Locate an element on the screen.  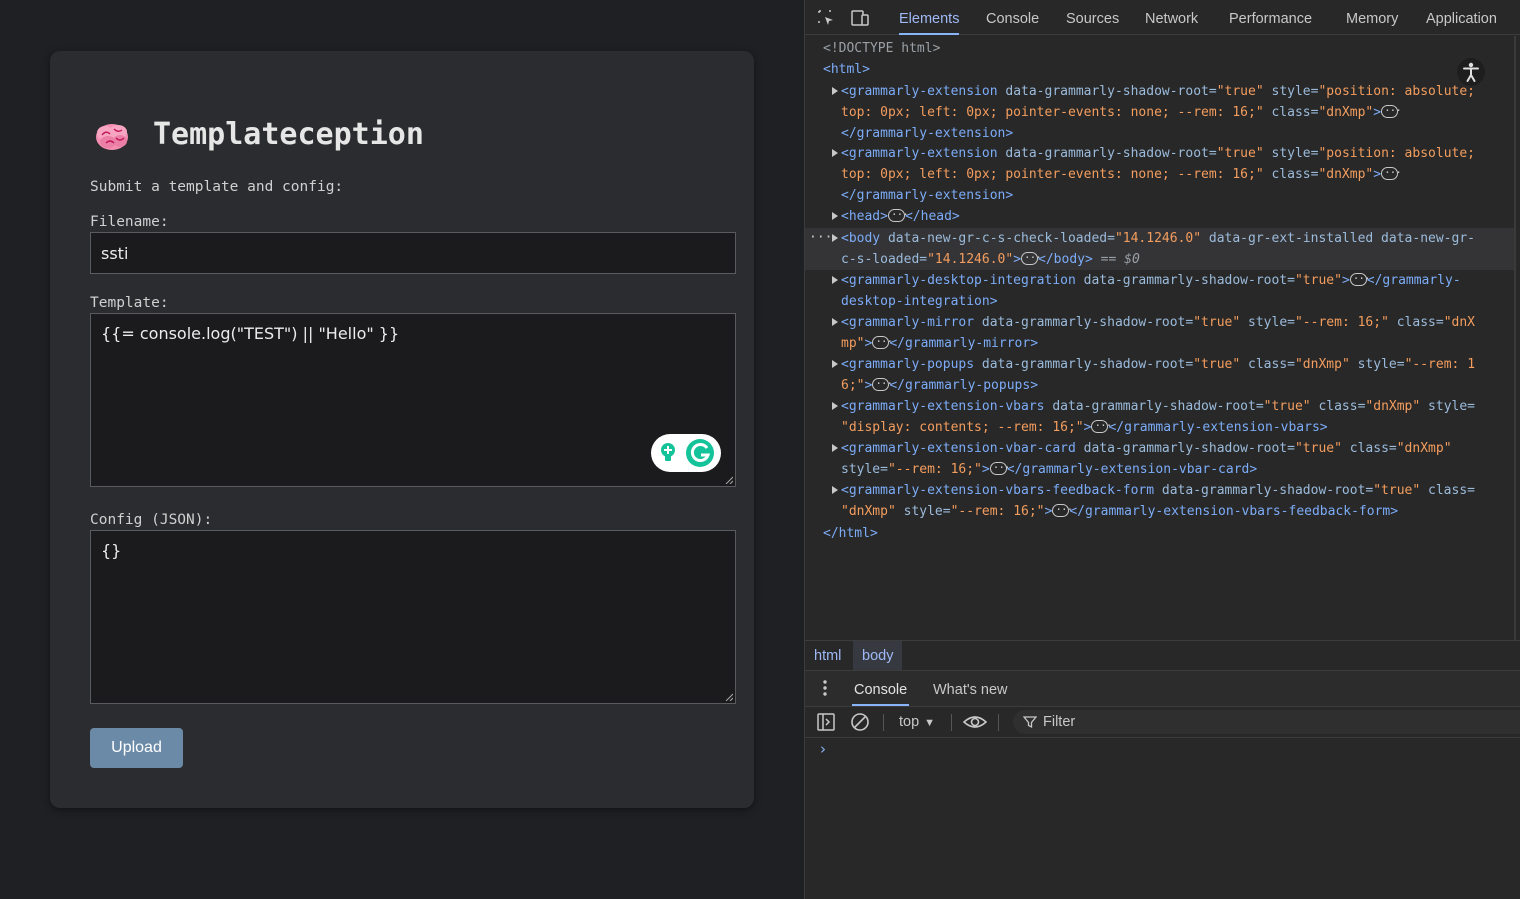
grammarly-widget is located at coordinates (686, 453).